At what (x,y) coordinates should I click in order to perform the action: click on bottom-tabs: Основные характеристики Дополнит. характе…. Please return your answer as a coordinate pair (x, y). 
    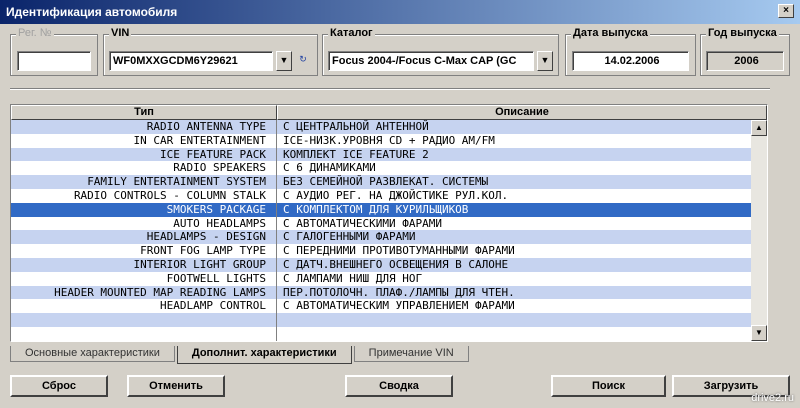
    Looking at the image, I should click on (240, 355).